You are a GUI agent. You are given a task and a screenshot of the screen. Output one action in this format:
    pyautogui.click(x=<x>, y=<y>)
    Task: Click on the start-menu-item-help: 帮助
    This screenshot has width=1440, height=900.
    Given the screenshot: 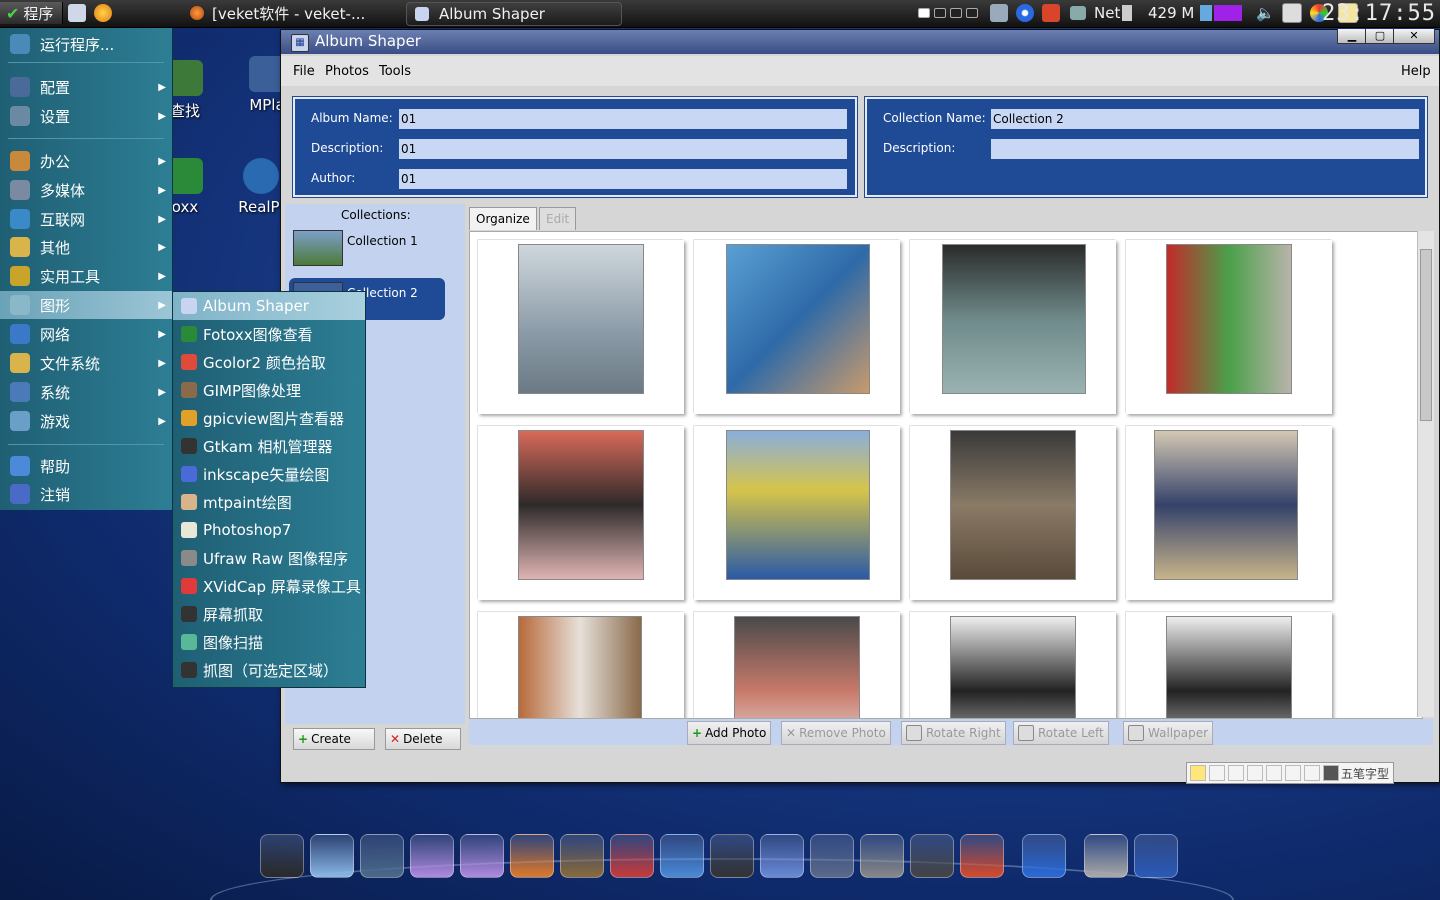 What is the action you would take?
    pyautogui.click(x=86, y=466)
    